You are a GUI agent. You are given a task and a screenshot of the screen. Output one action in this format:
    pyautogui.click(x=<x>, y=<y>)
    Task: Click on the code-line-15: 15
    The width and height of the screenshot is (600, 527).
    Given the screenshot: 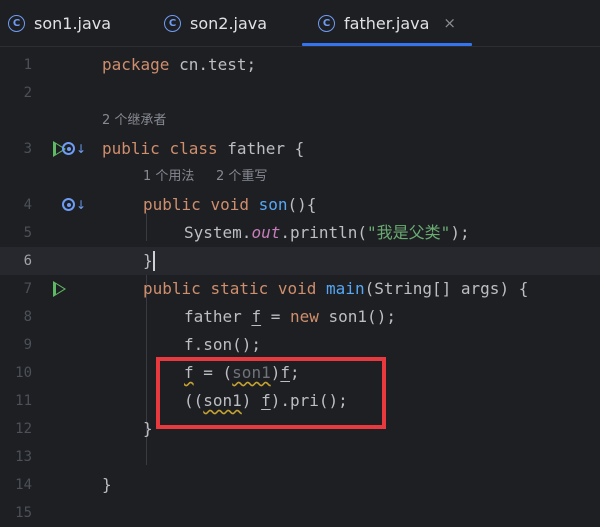 What is the action you would take?
    pyautogui.click(x=300, y=513)
    